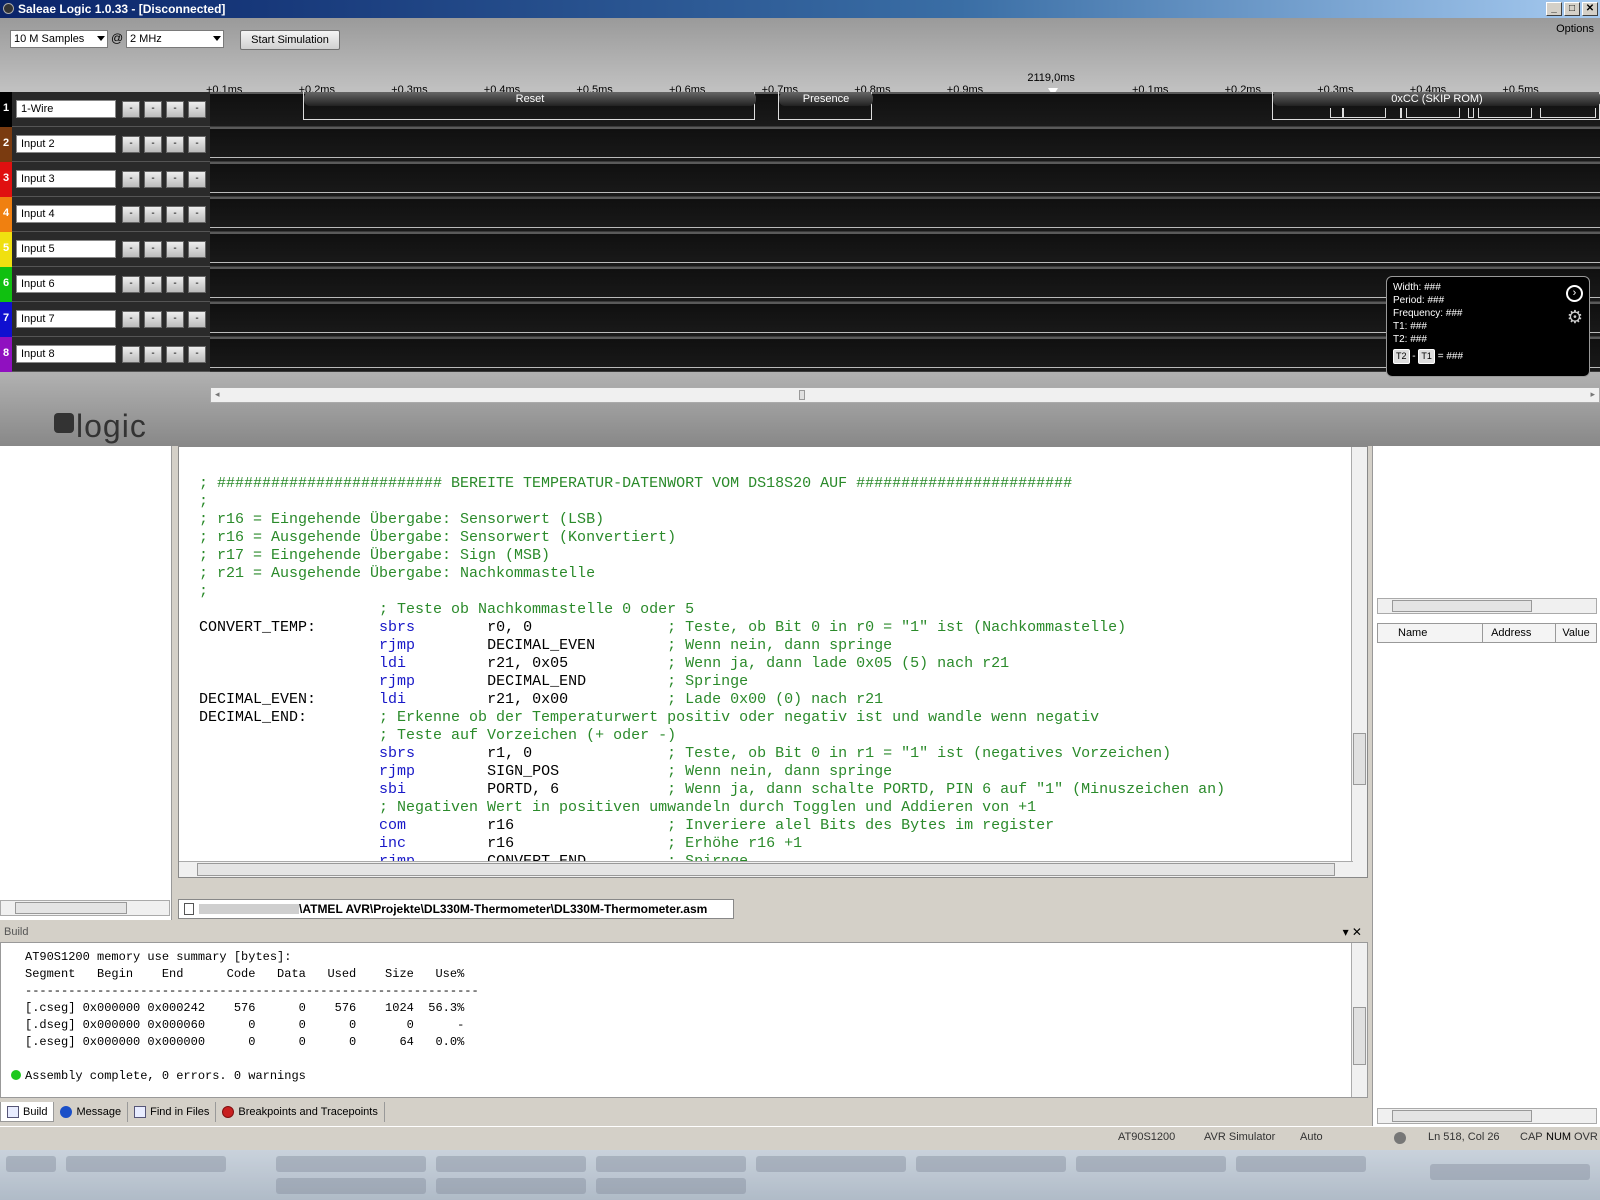 The image size is (1600, 1200). I want to click on channel-name-field: Input 2, so click(66, 144).